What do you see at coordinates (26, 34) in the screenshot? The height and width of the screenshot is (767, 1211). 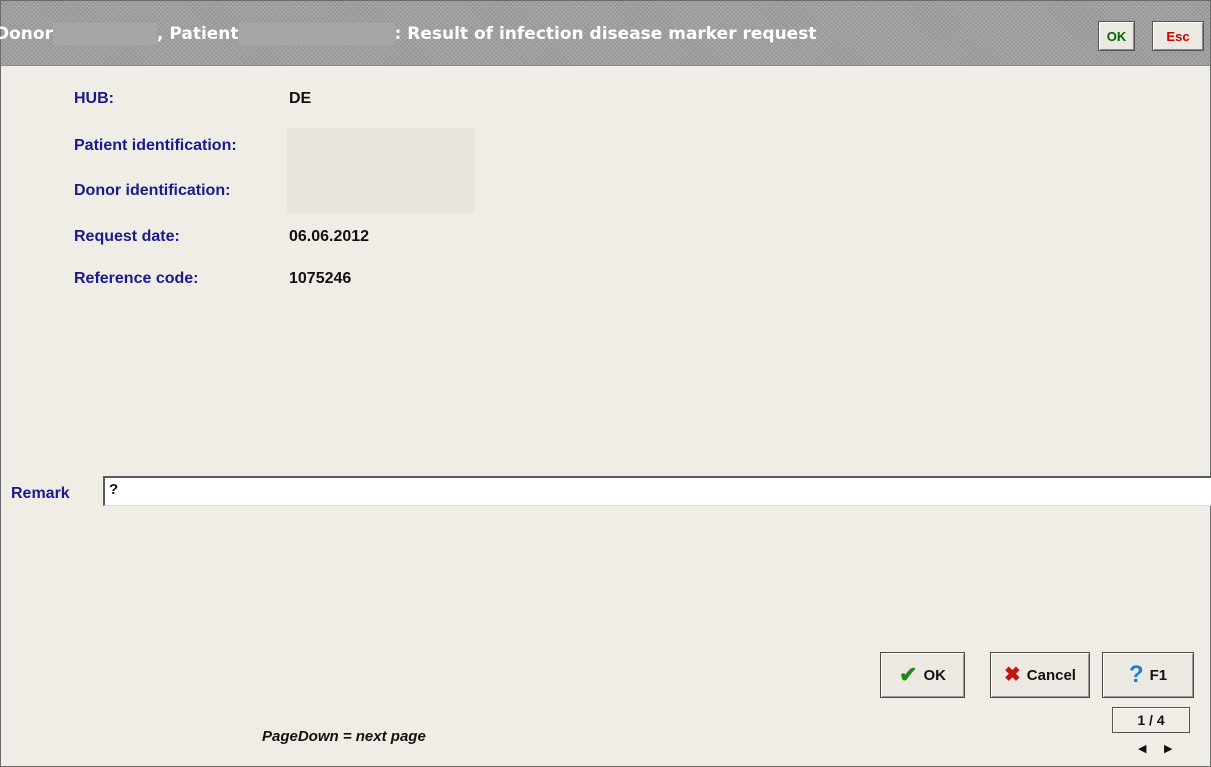 I see `title-donor-label: Donor` at bounding box center [26, 34].